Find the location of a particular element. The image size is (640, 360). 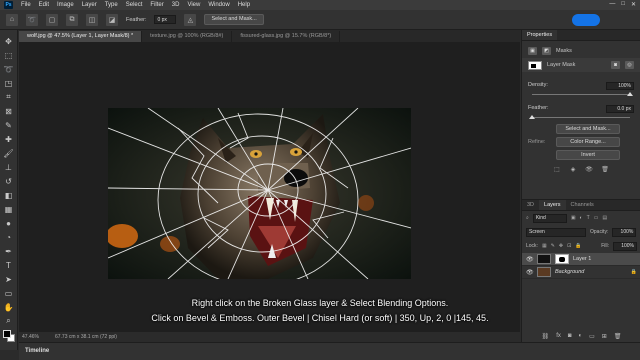

brush-tool-icon: 🖌 is located at coordinates (9, 153).